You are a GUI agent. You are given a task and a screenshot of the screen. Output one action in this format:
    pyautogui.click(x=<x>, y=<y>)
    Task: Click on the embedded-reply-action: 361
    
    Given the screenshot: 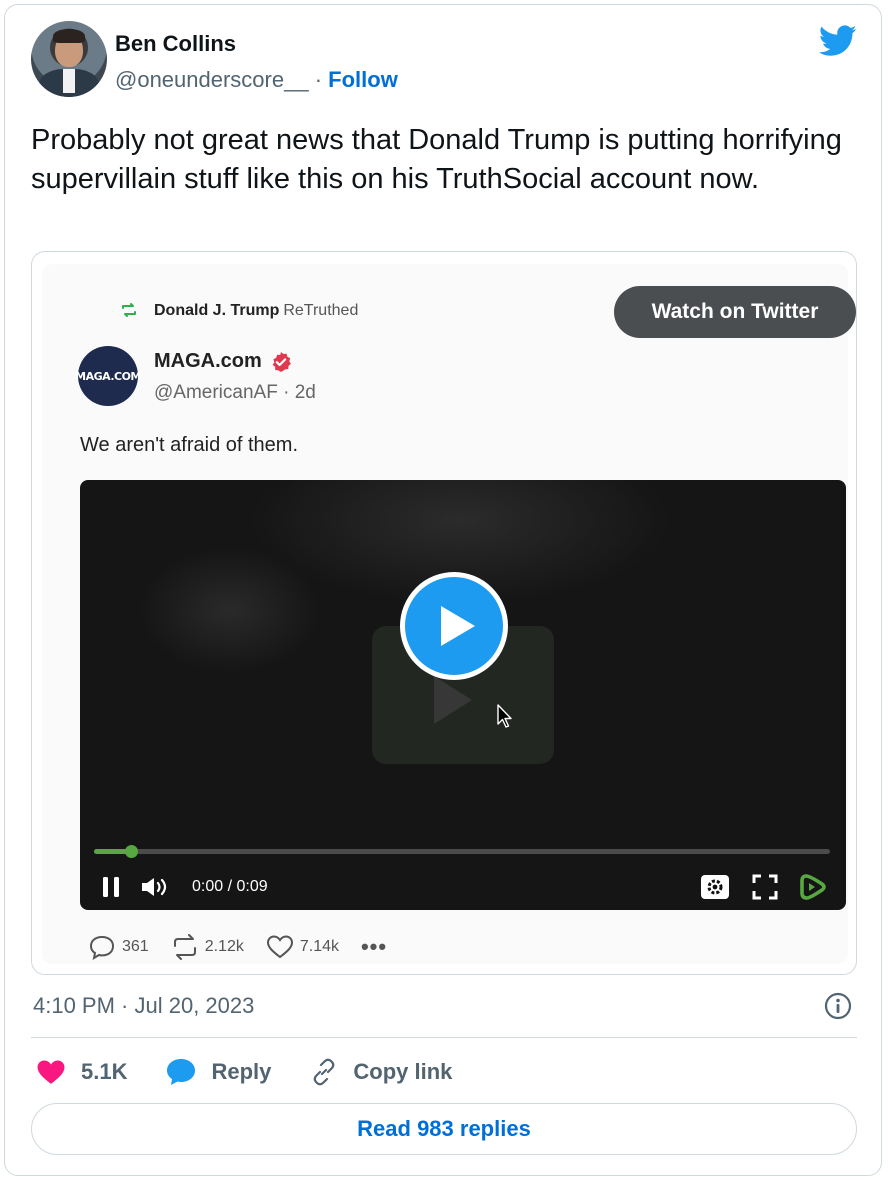 What is the action you would take?
    pyautogui.click(x=118, y=947)
    